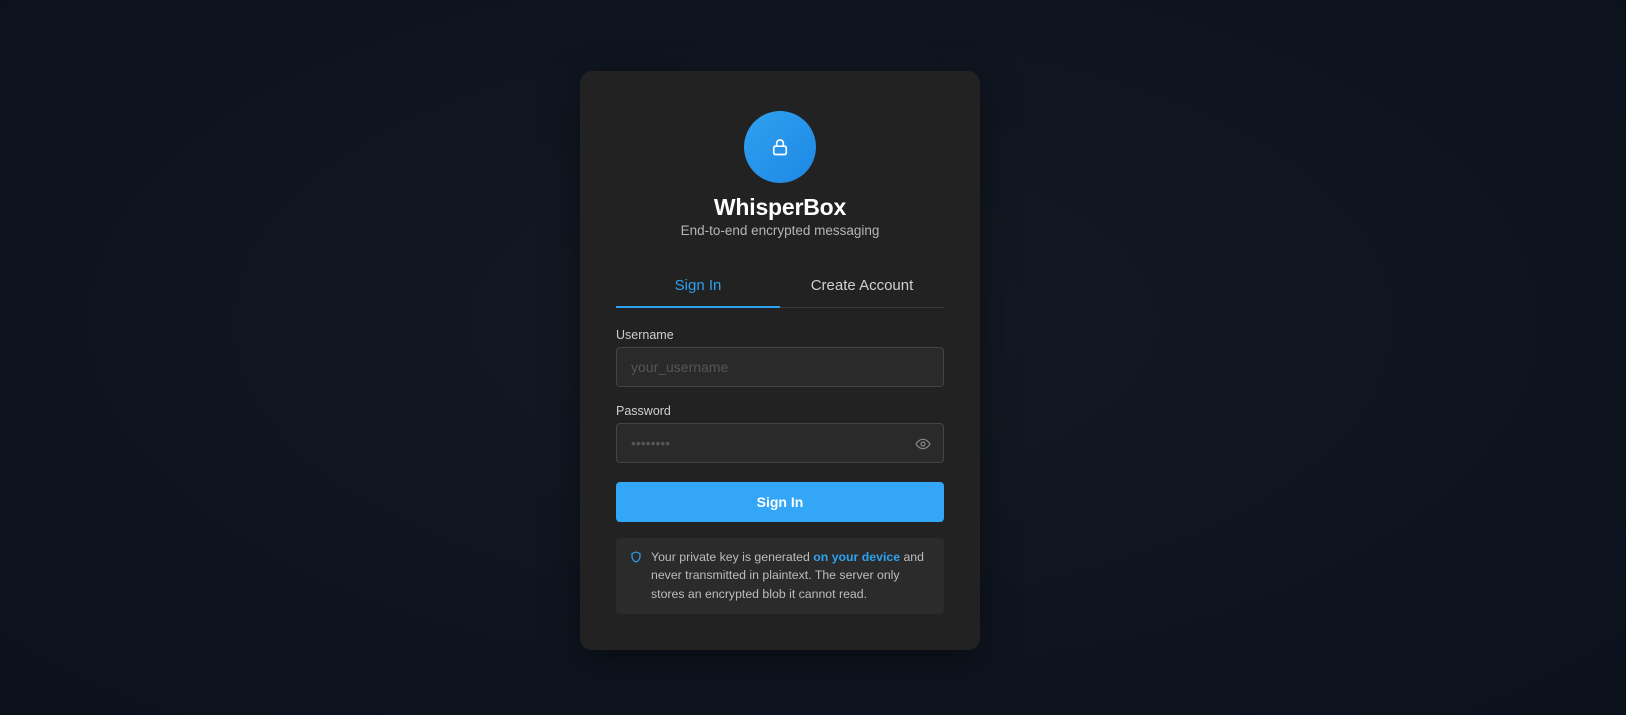  What do you see at coordinates (780, 207) in the screenshot?
I see `app-title: WhisperBox` at bounding box center [780, 207].